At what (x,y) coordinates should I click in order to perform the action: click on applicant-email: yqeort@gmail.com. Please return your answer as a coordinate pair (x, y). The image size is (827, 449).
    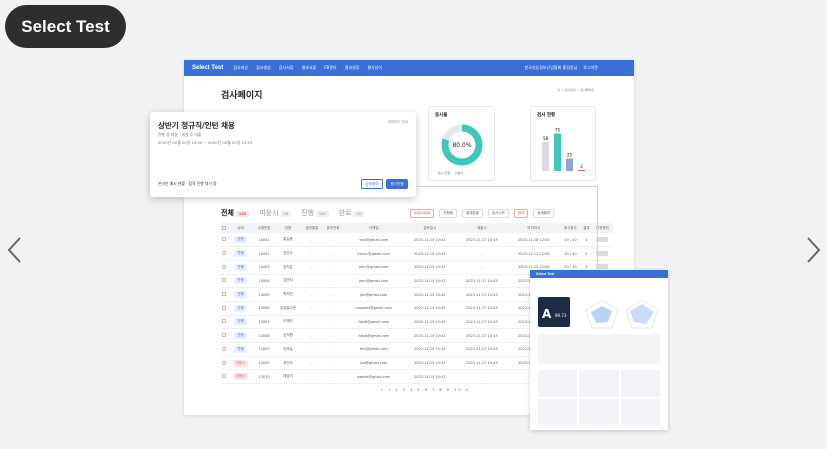
    Looking at the image, I should click on (373, 377).